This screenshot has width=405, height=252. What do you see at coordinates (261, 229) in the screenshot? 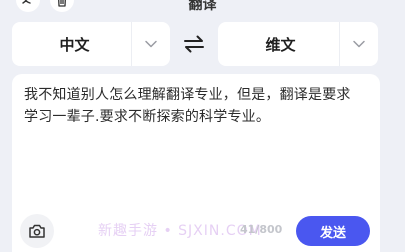
I see `character-count: 41/800` at bounding box center [261, 229].